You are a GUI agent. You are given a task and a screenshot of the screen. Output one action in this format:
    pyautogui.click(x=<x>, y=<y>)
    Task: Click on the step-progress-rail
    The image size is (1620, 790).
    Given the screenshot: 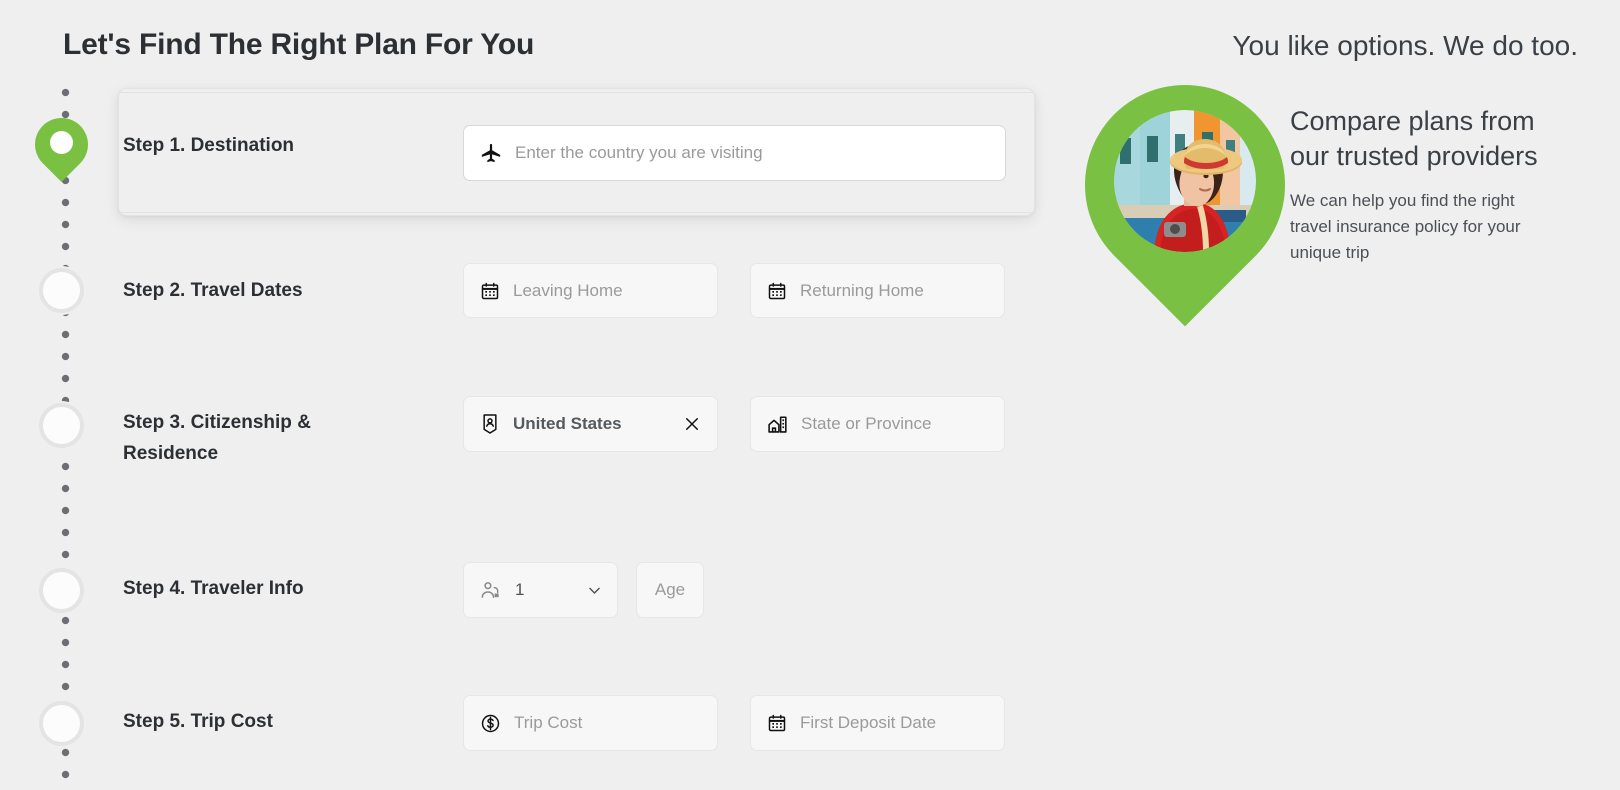 What is the action you would take?
    pyautogui.click(x=61, y=438)
    